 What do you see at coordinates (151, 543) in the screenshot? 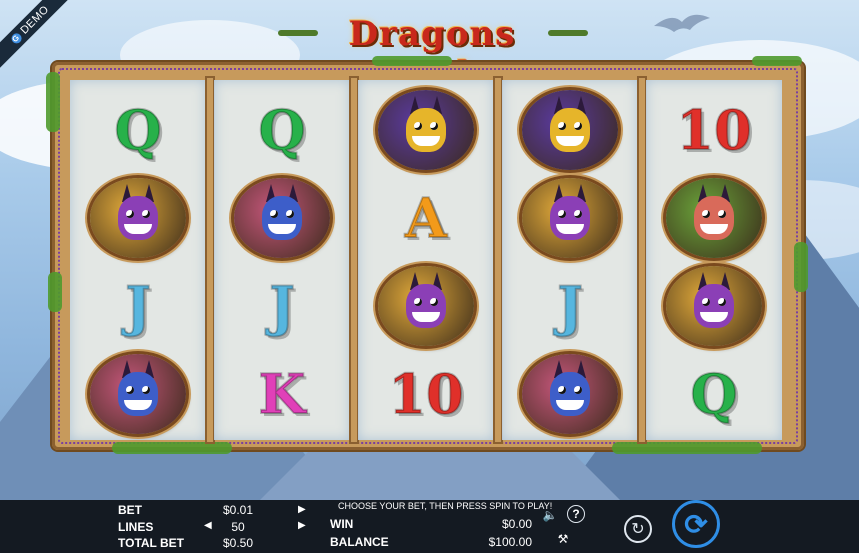
I see `total-bet-label: TOTAL BET` at bounding box center [151, 543].